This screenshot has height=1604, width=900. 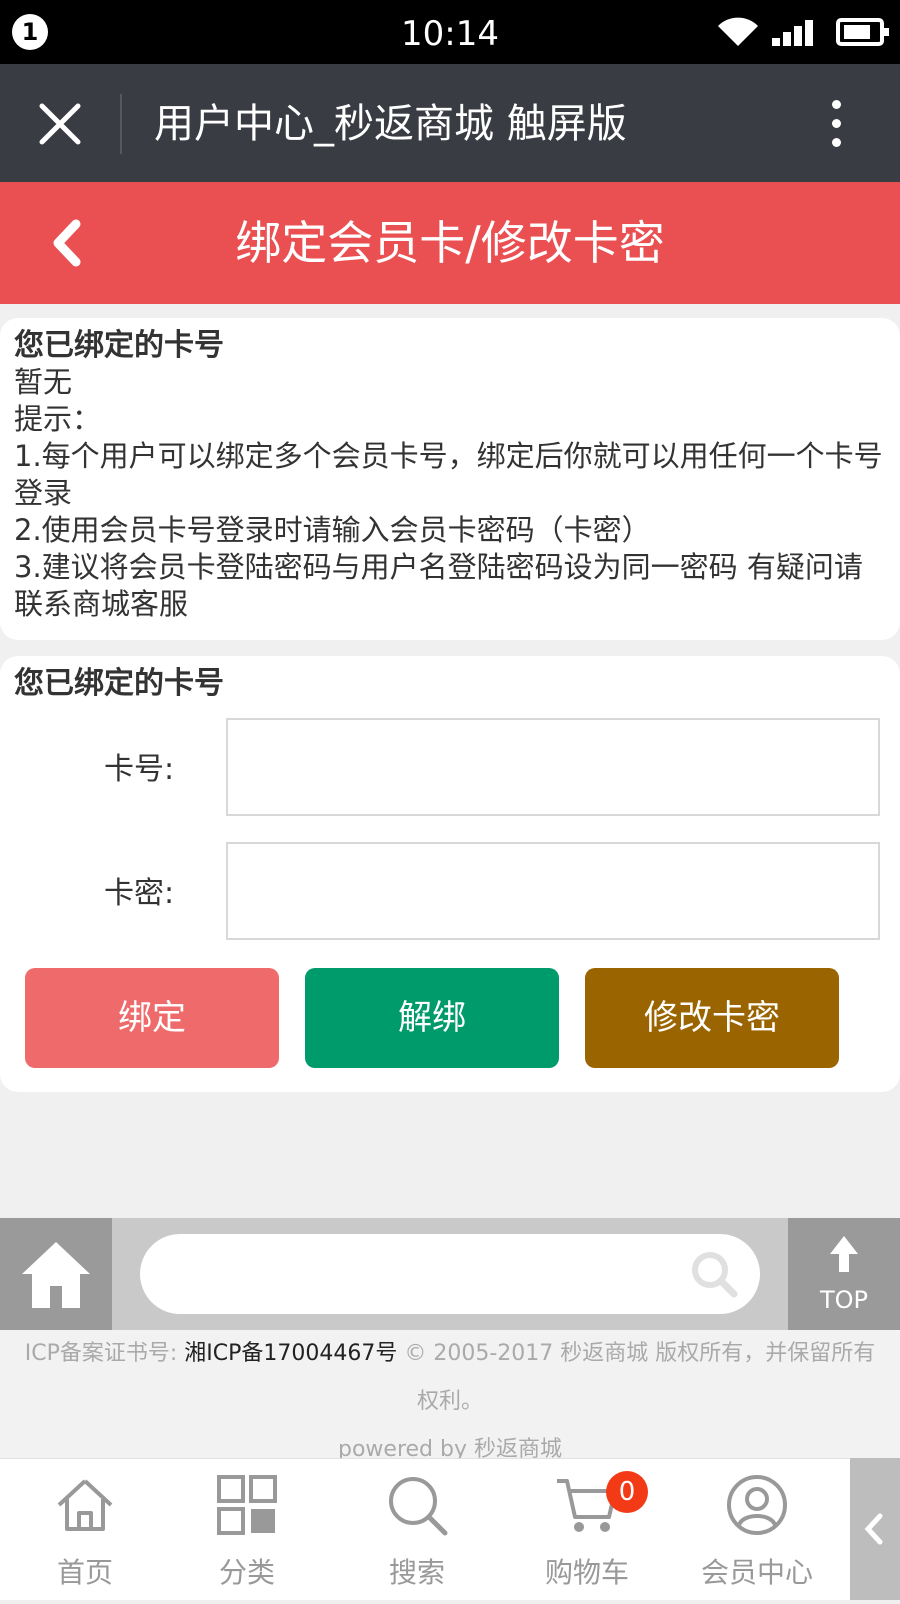 I want to click on tab-label: 搜索, so click(x=416, y=1572).